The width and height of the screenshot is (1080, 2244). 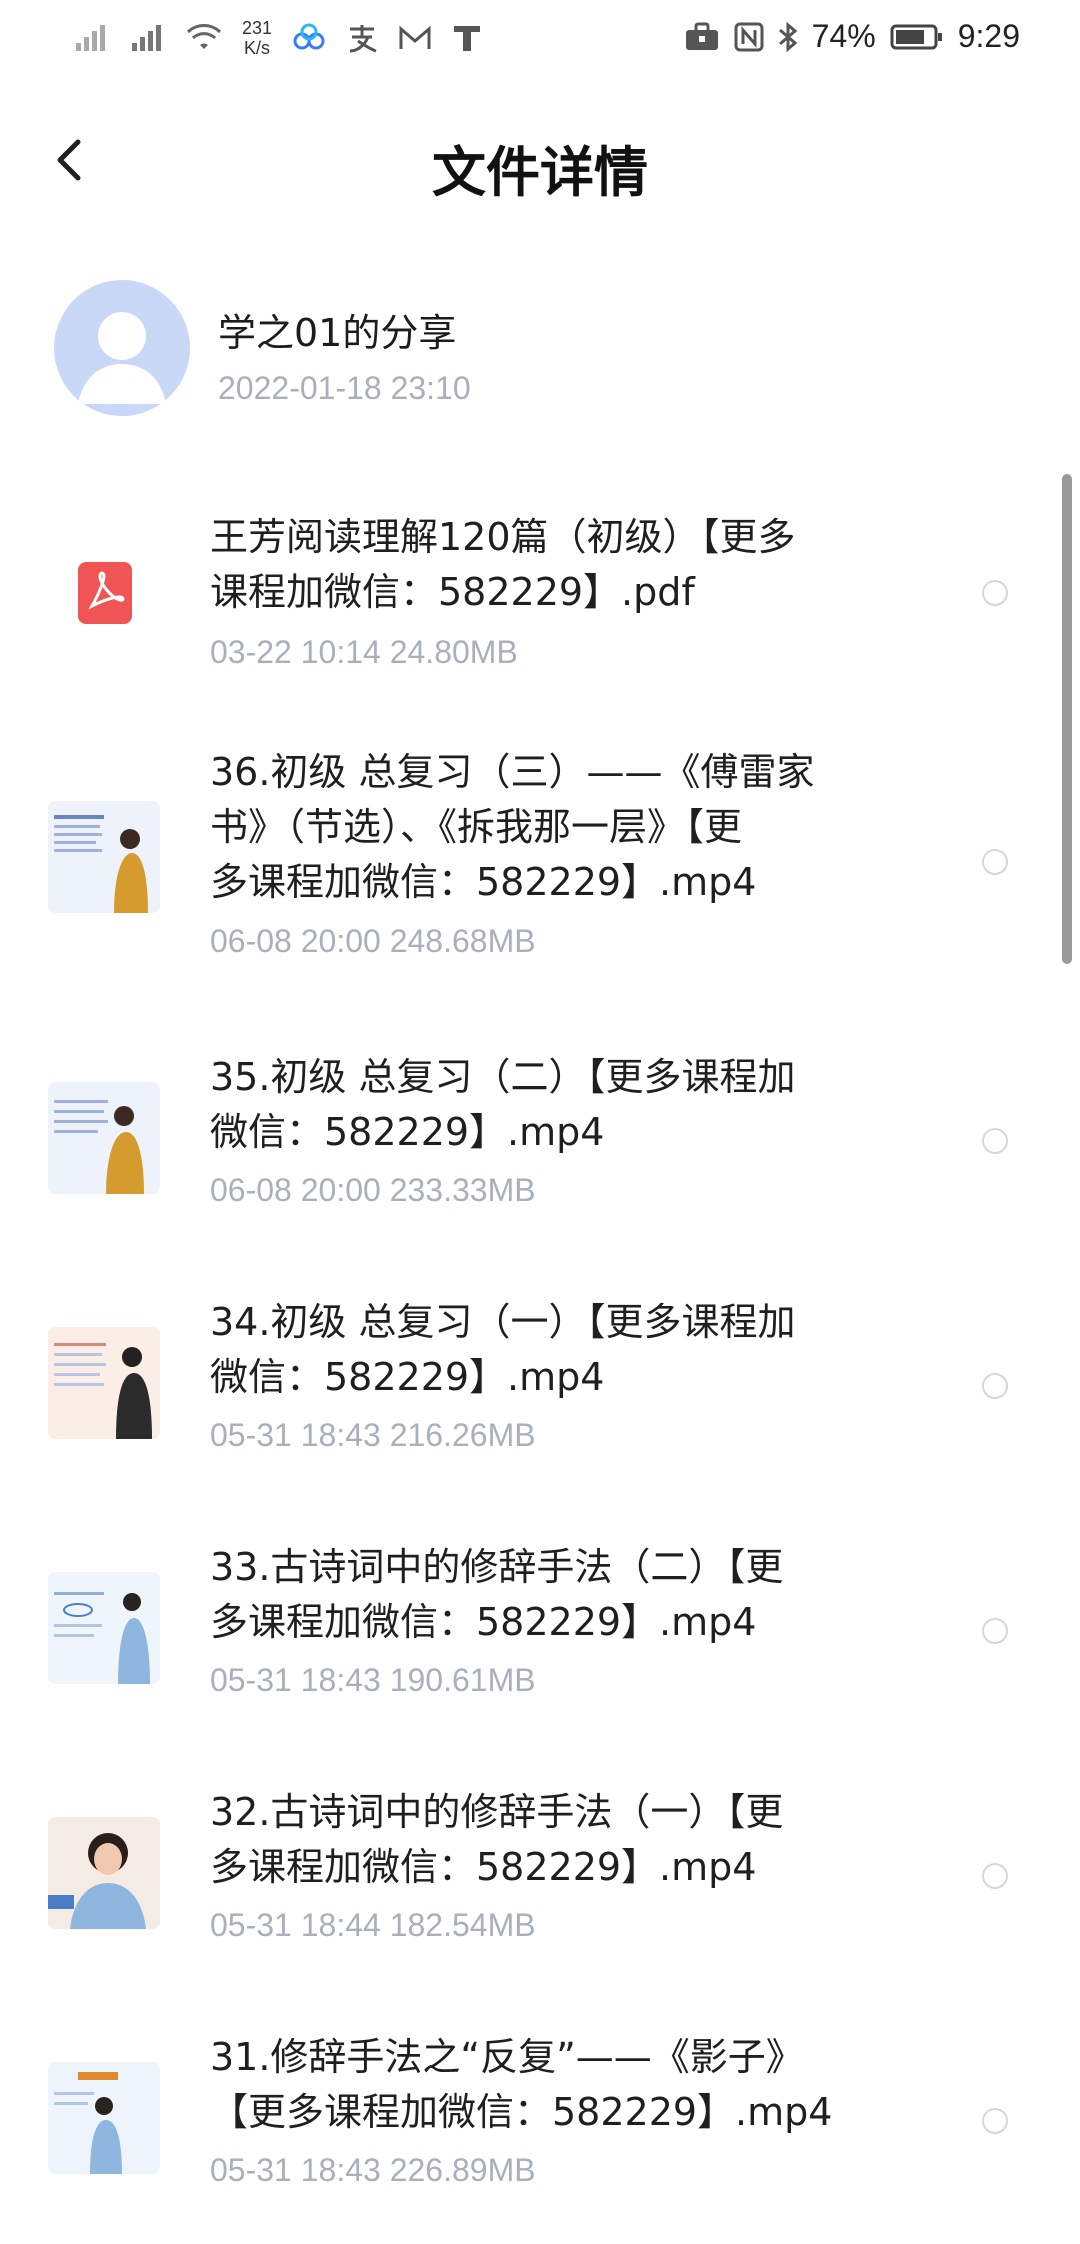 I want to click on app-cloud-icon, so click(x=309, y=38).